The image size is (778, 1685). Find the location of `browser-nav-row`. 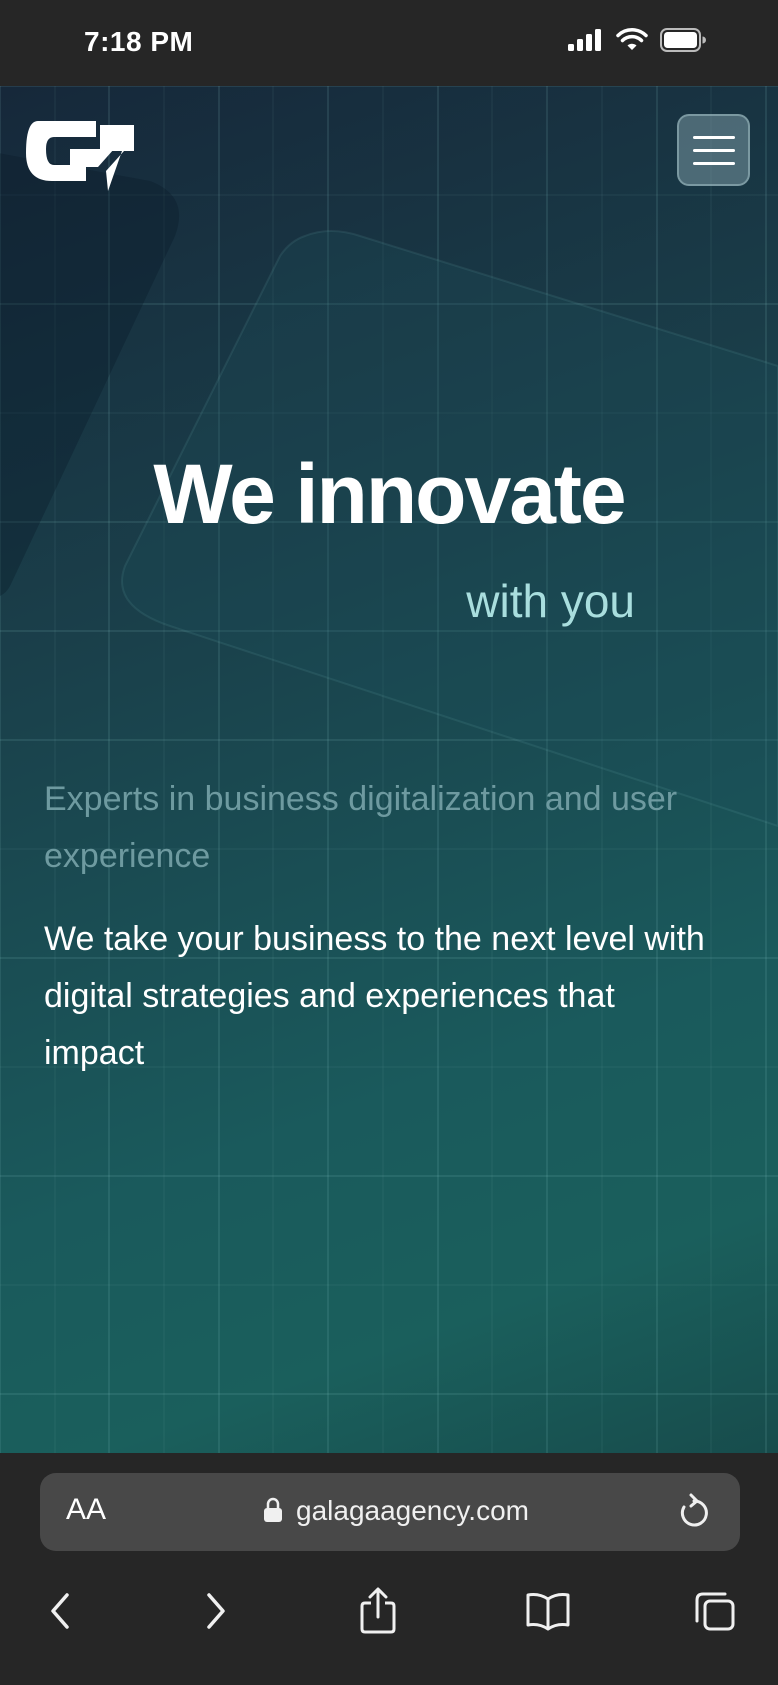

browser-nav-row is located at coordinates (389, 1616).